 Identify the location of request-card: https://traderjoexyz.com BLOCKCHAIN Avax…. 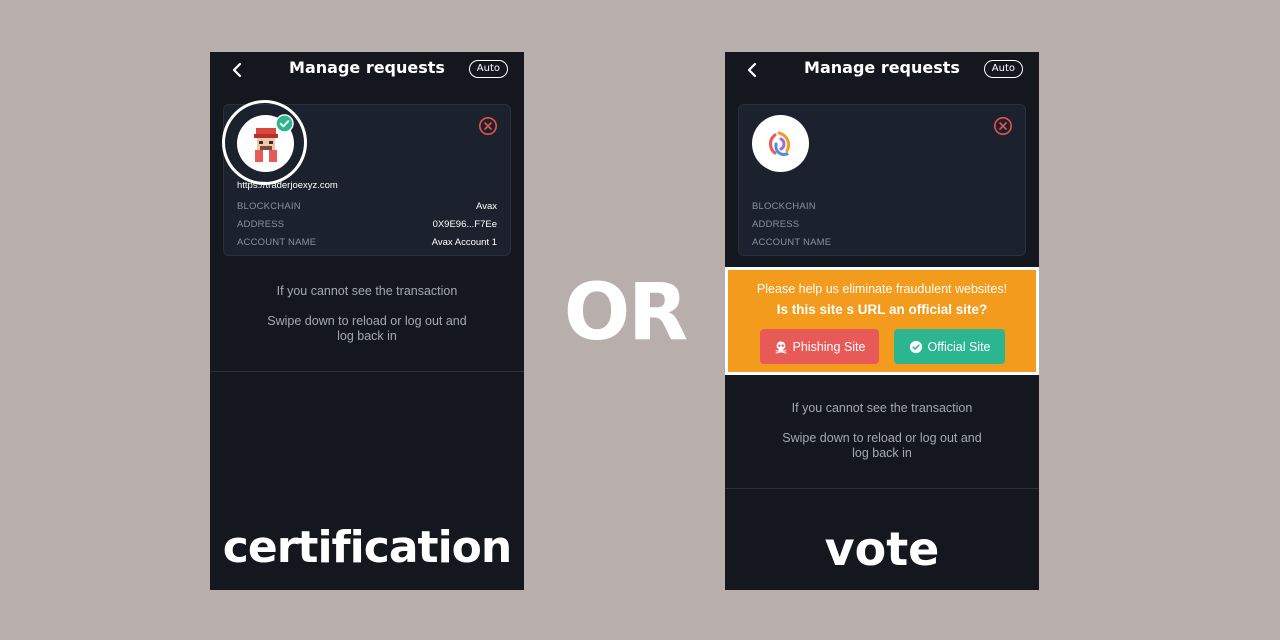
(366, 178).